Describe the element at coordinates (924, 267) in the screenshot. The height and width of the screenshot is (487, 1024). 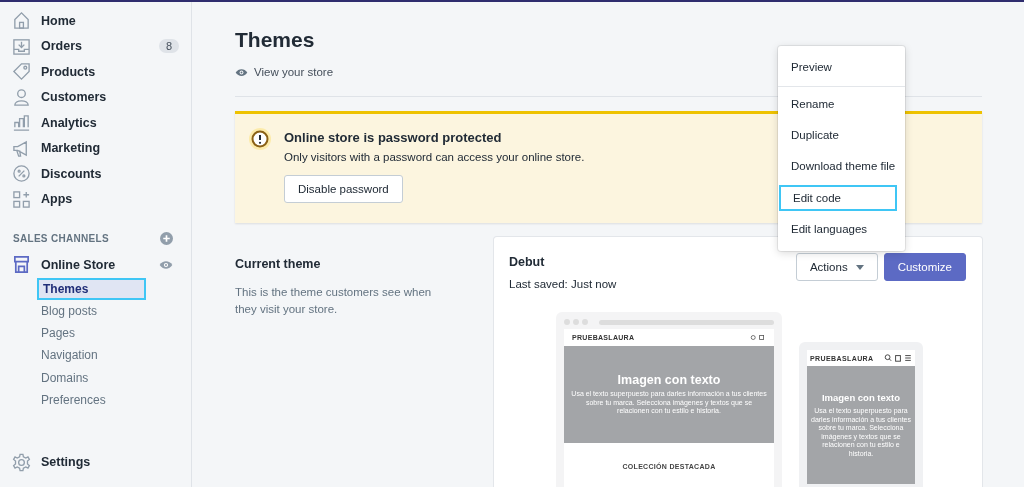
I see `customize-button: Customize` at that location.